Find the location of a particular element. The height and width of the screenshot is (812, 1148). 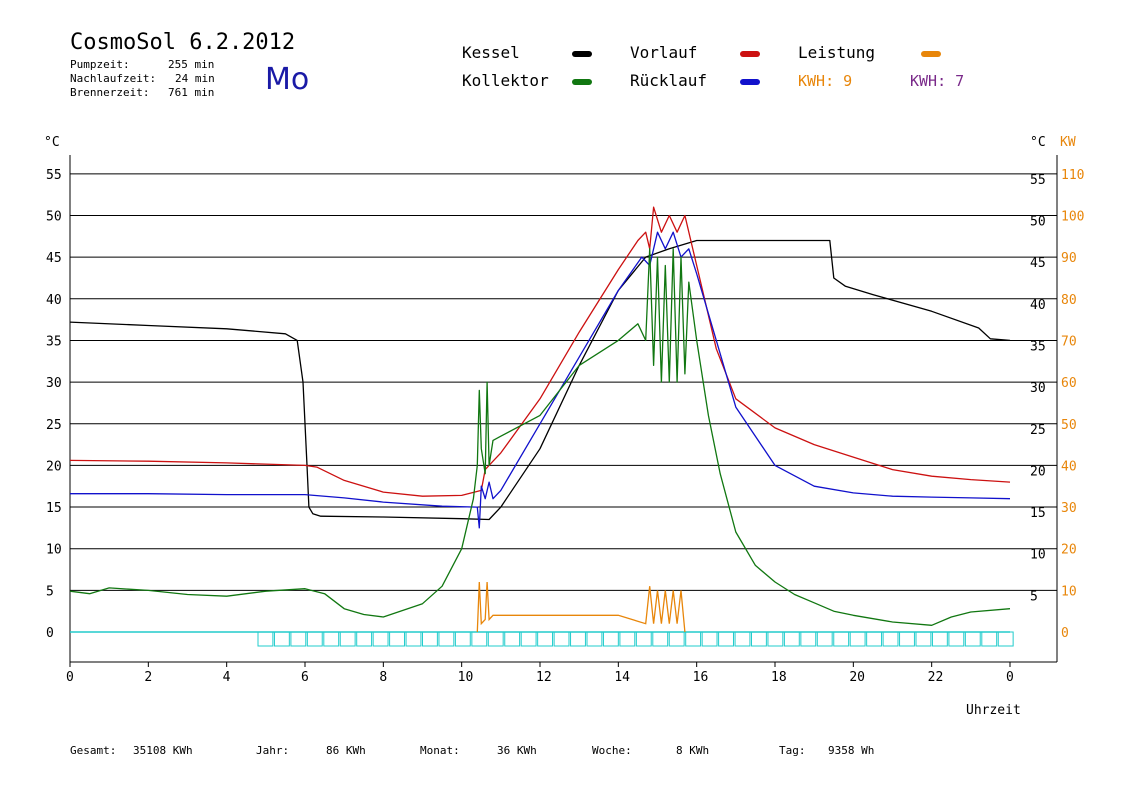

monat-value: 36 KWh is located at coordinates (517, 750).